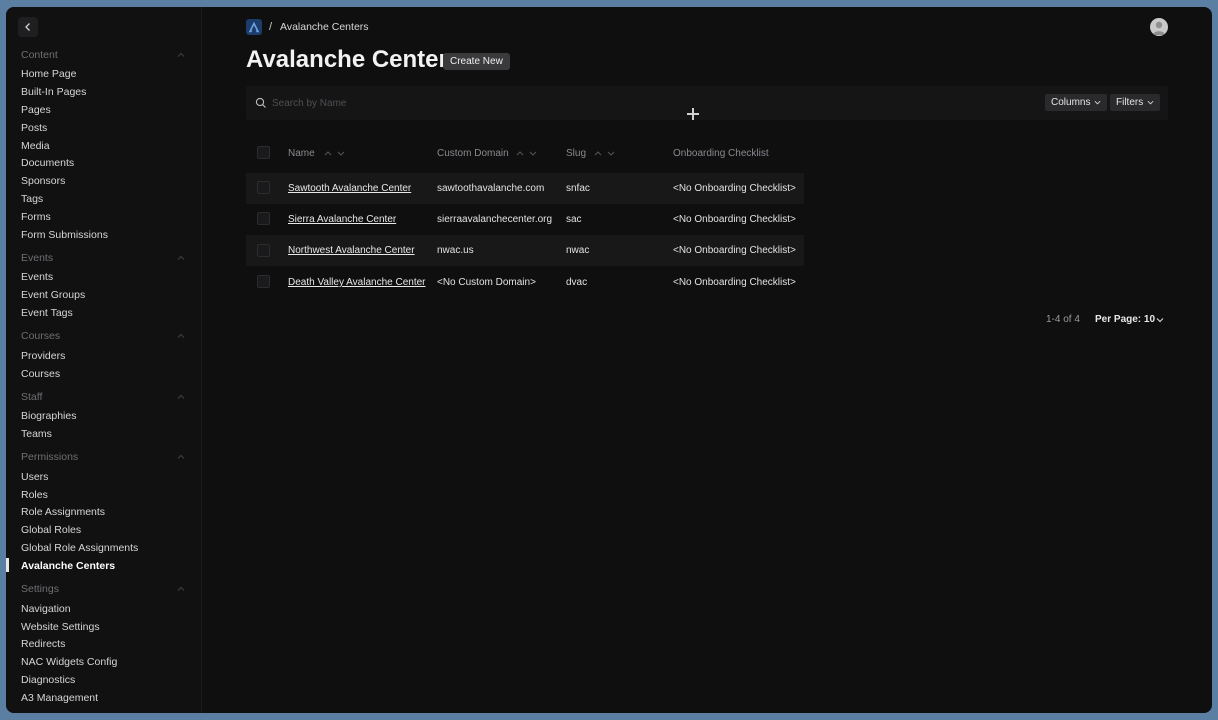  I want to click on slug-cell: sac, so click(574, 219).